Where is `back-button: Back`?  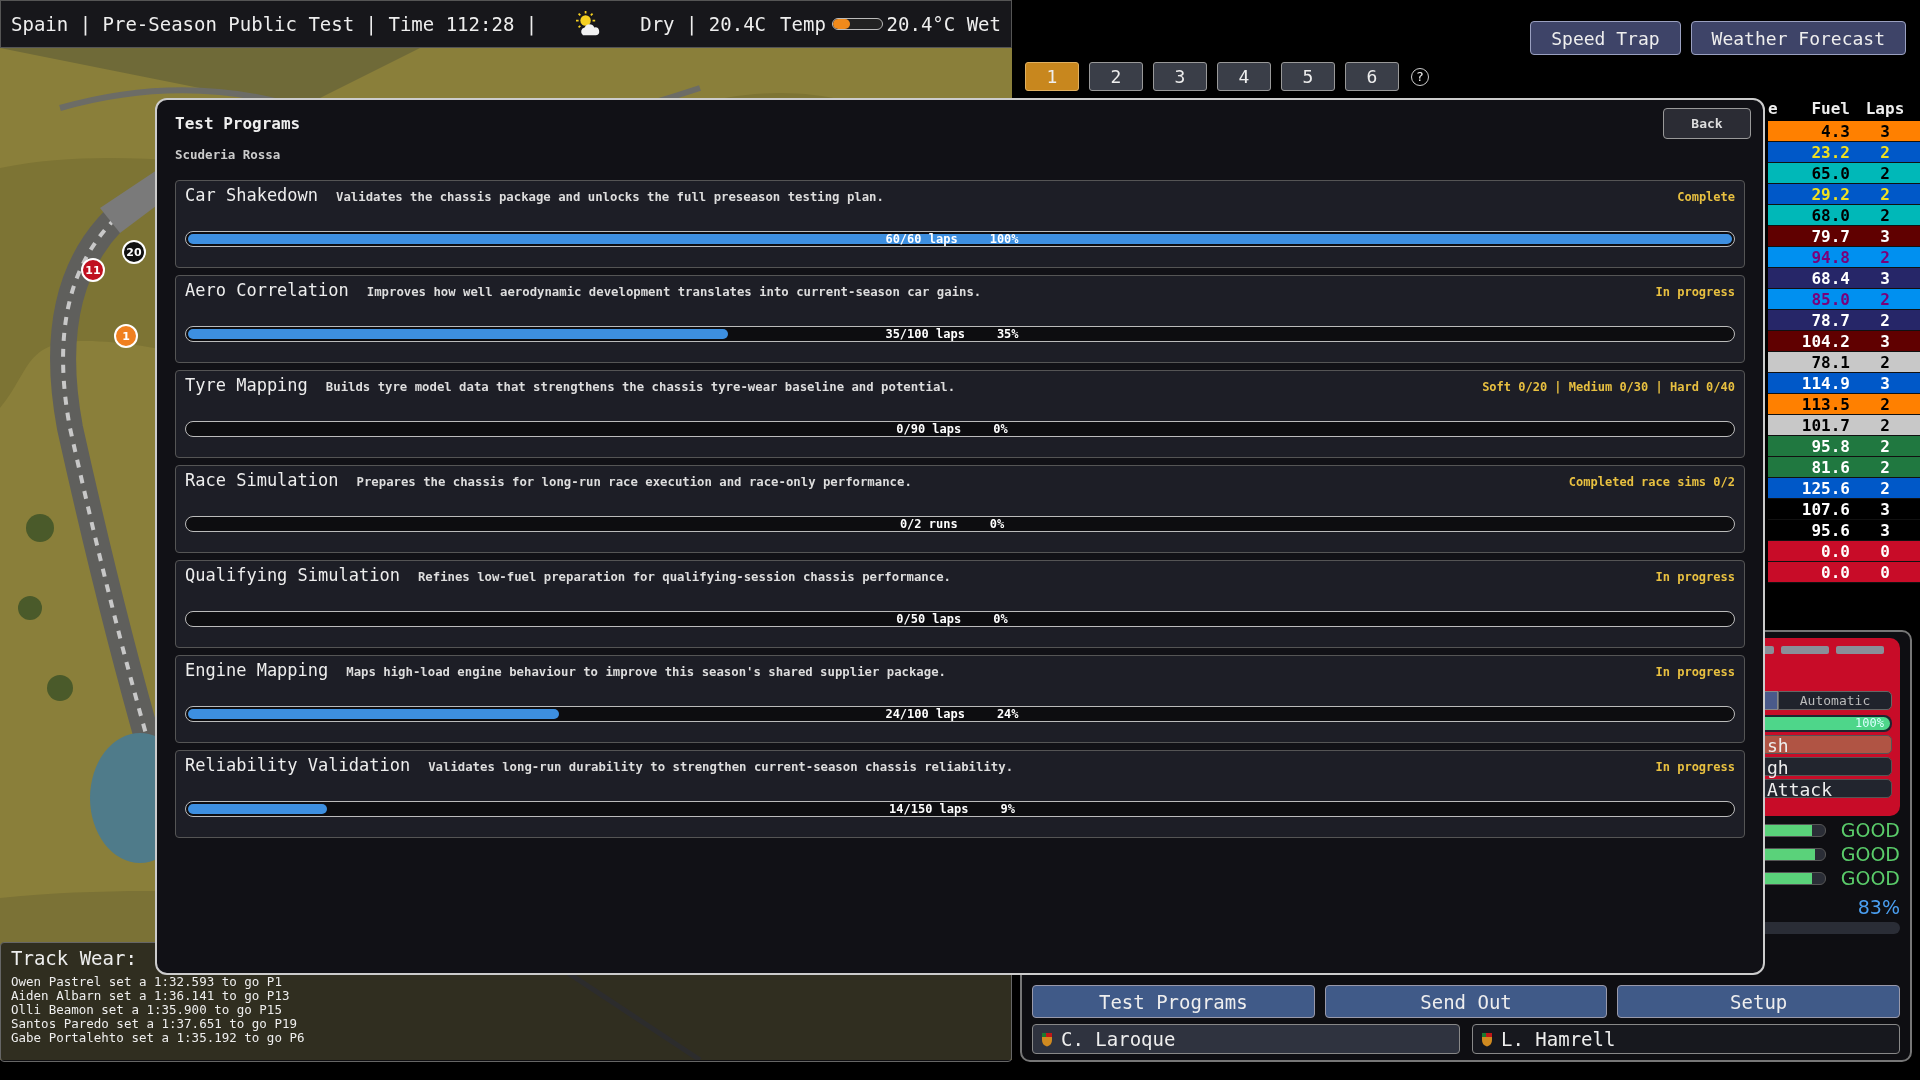 back-button: Back is located at coordinates (1707, 123).